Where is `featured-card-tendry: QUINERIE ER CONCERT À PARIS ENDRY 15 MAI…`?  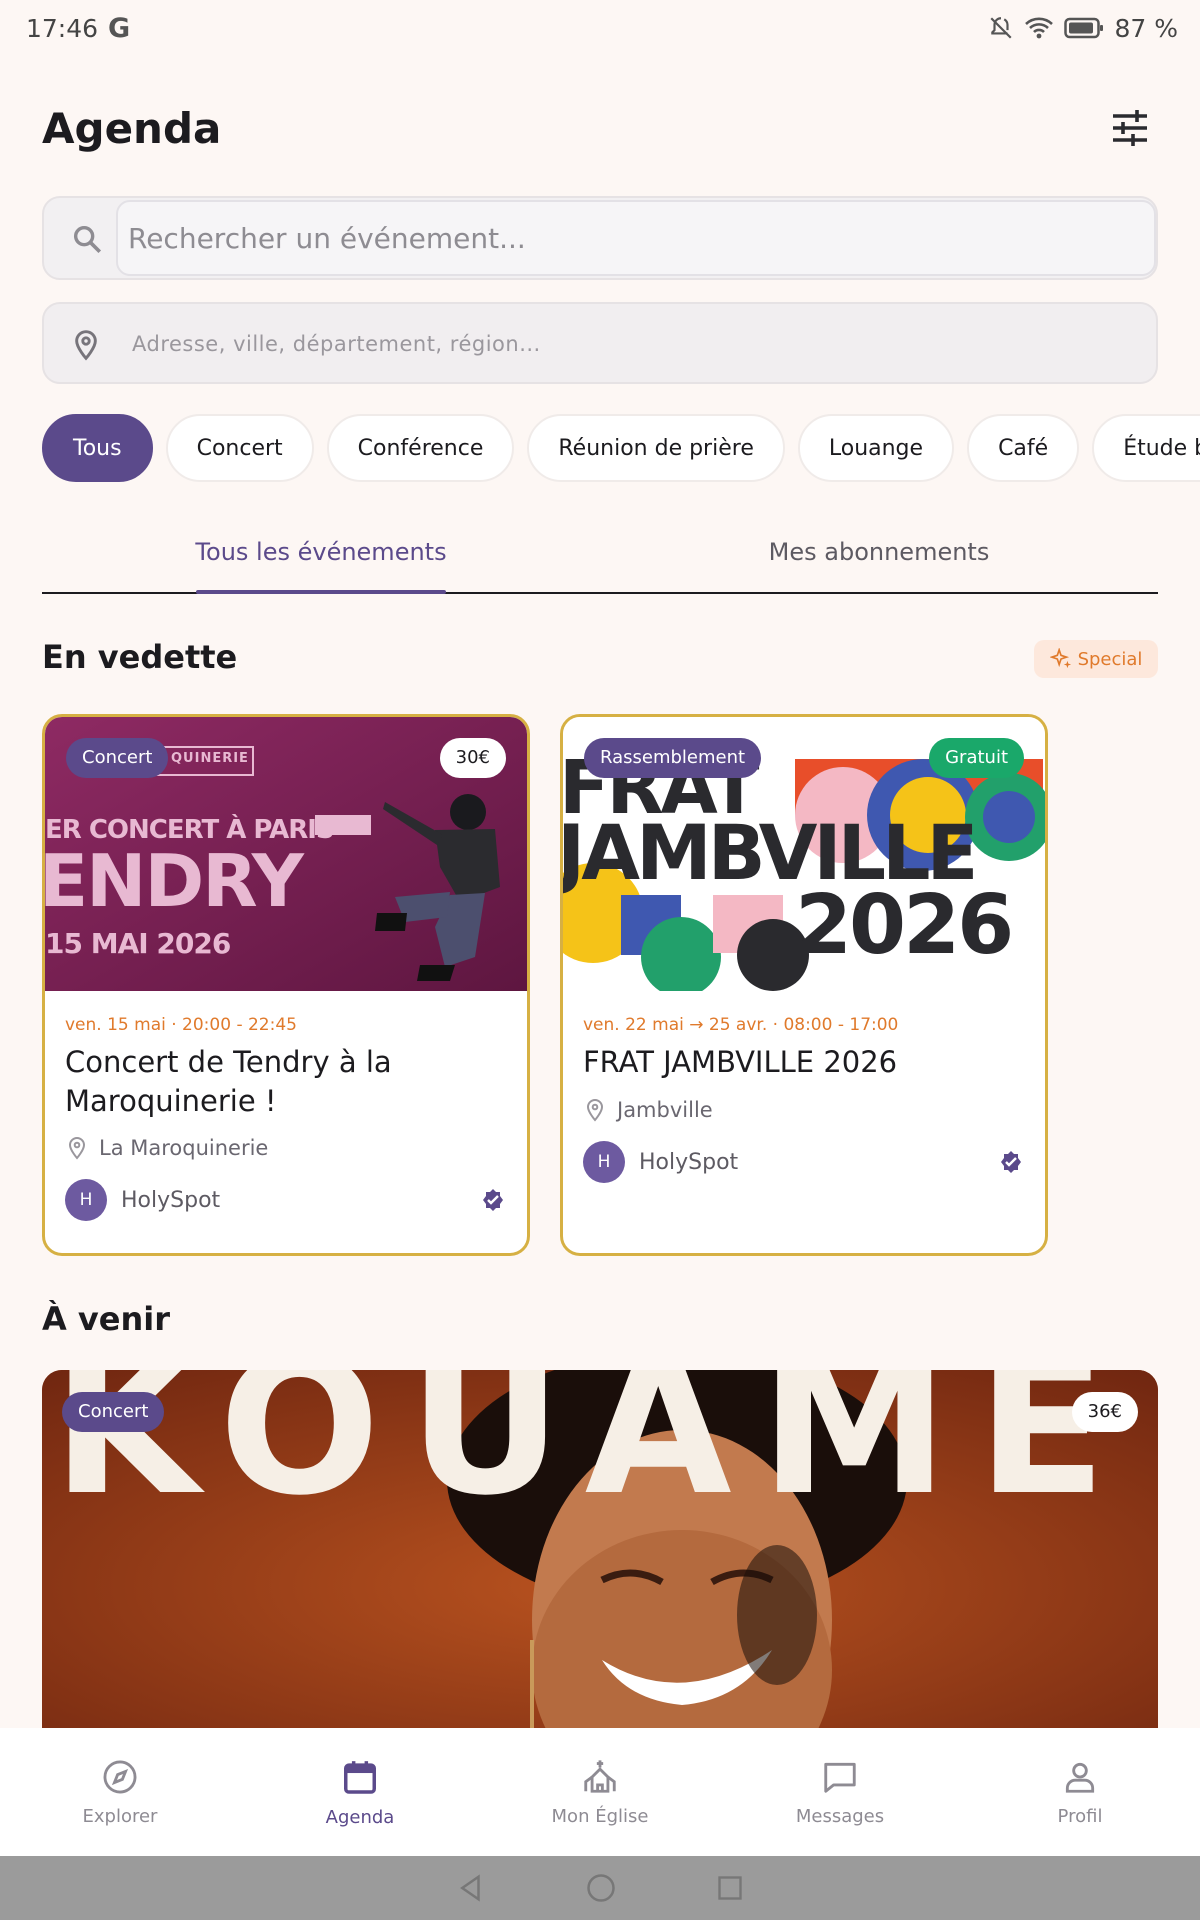 featured-card-tendry: QUINERIE ER CONCERT À PARIS ENDRY 15 MAI… is located at coordinates (286, 985).